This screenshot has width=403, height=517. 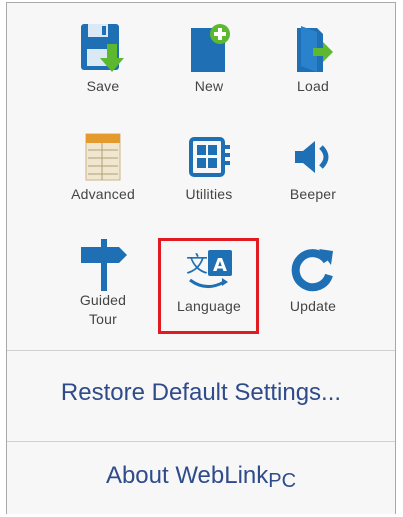 I want to click on guided-tour-label-line1: Guided, so click(x=103, y=300).